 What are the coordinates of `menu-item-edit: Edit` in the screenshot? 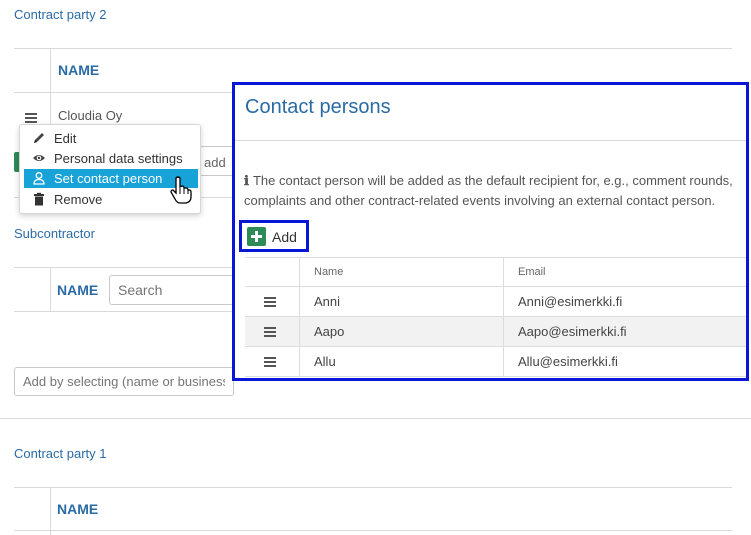 It's located at (111, 138).